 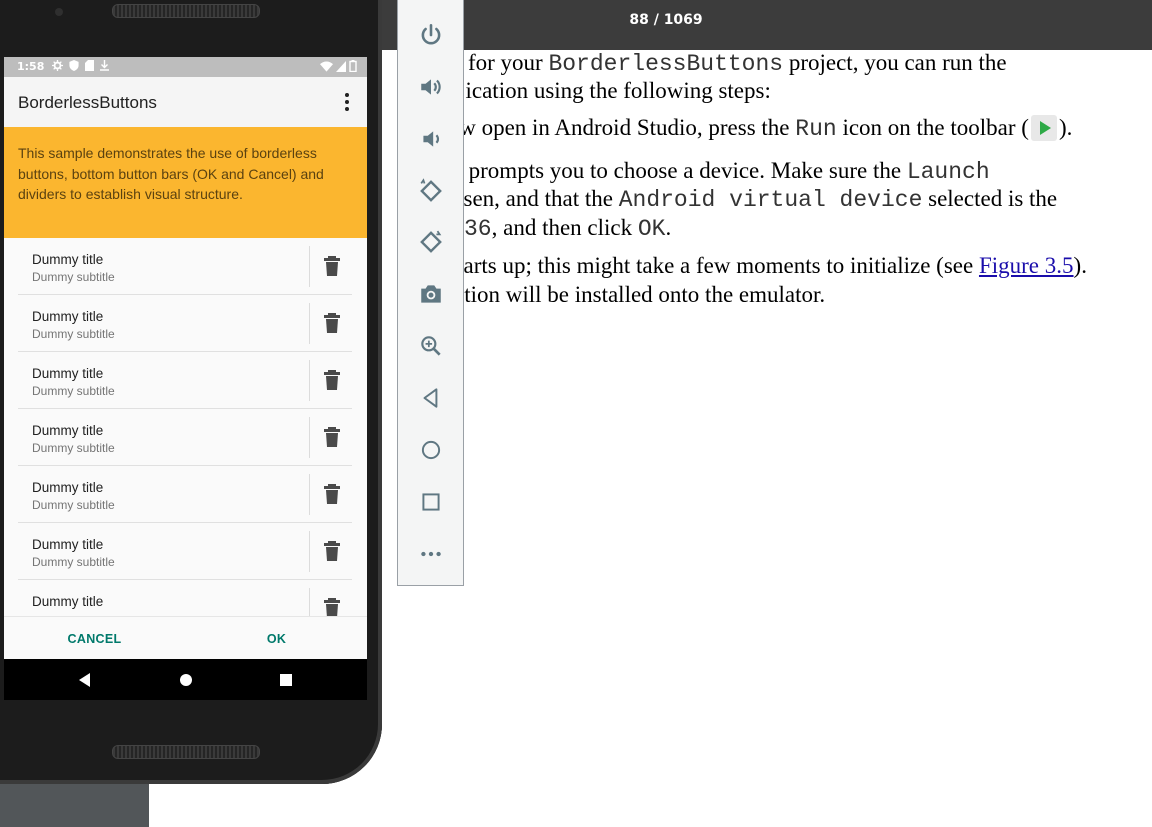 What do you see at coordinates (186, 752) in the screenshot?
I see `bottom-speaker` at bounding box center [186, 752].